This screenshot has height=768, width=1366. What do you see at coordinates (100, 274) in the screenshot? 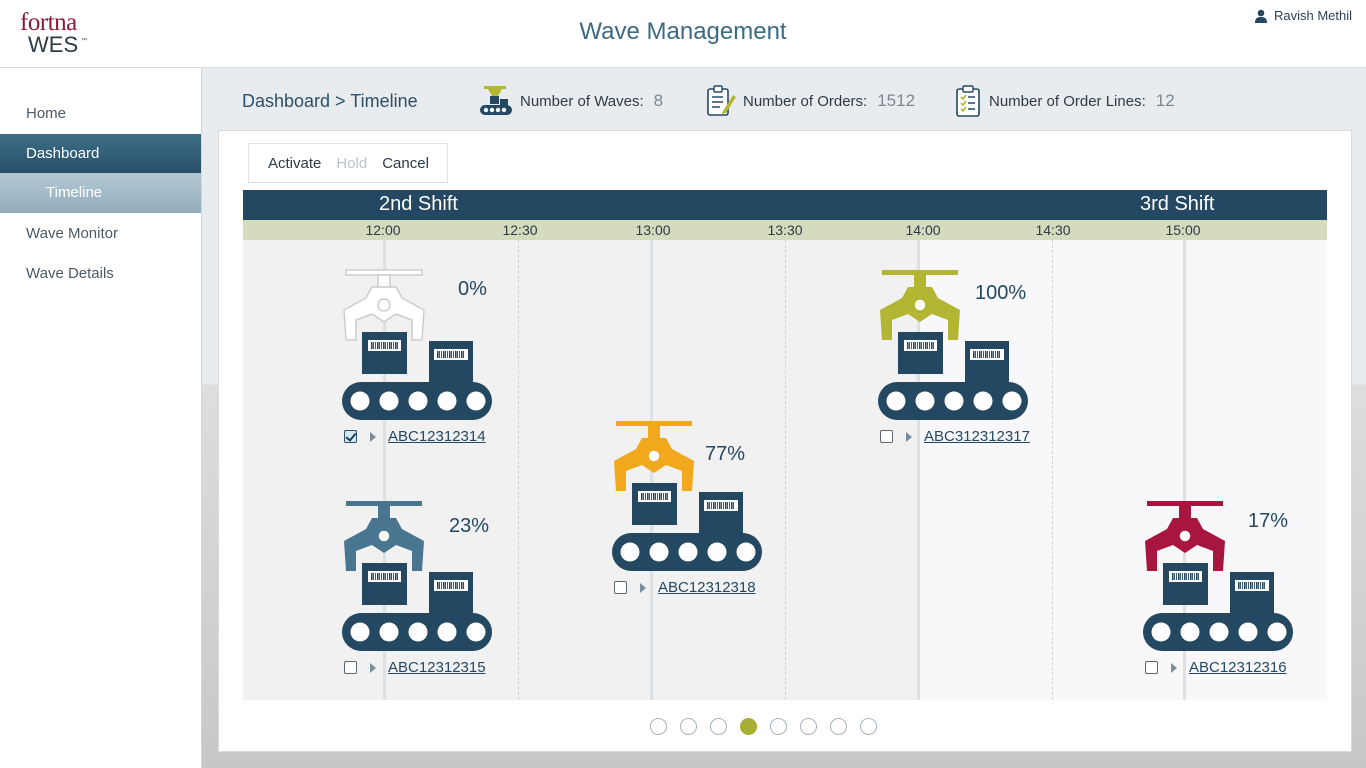
I see `sidebar-item-wave-details: Wave Details` at bounding box center [100, 274].